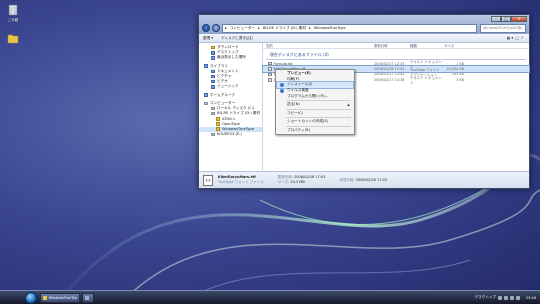 The height and width of the screenshot is (304, 540). Describe the element at coordinates (459, 45) in the screenshot. I see `column-size: サイズ` at that location.